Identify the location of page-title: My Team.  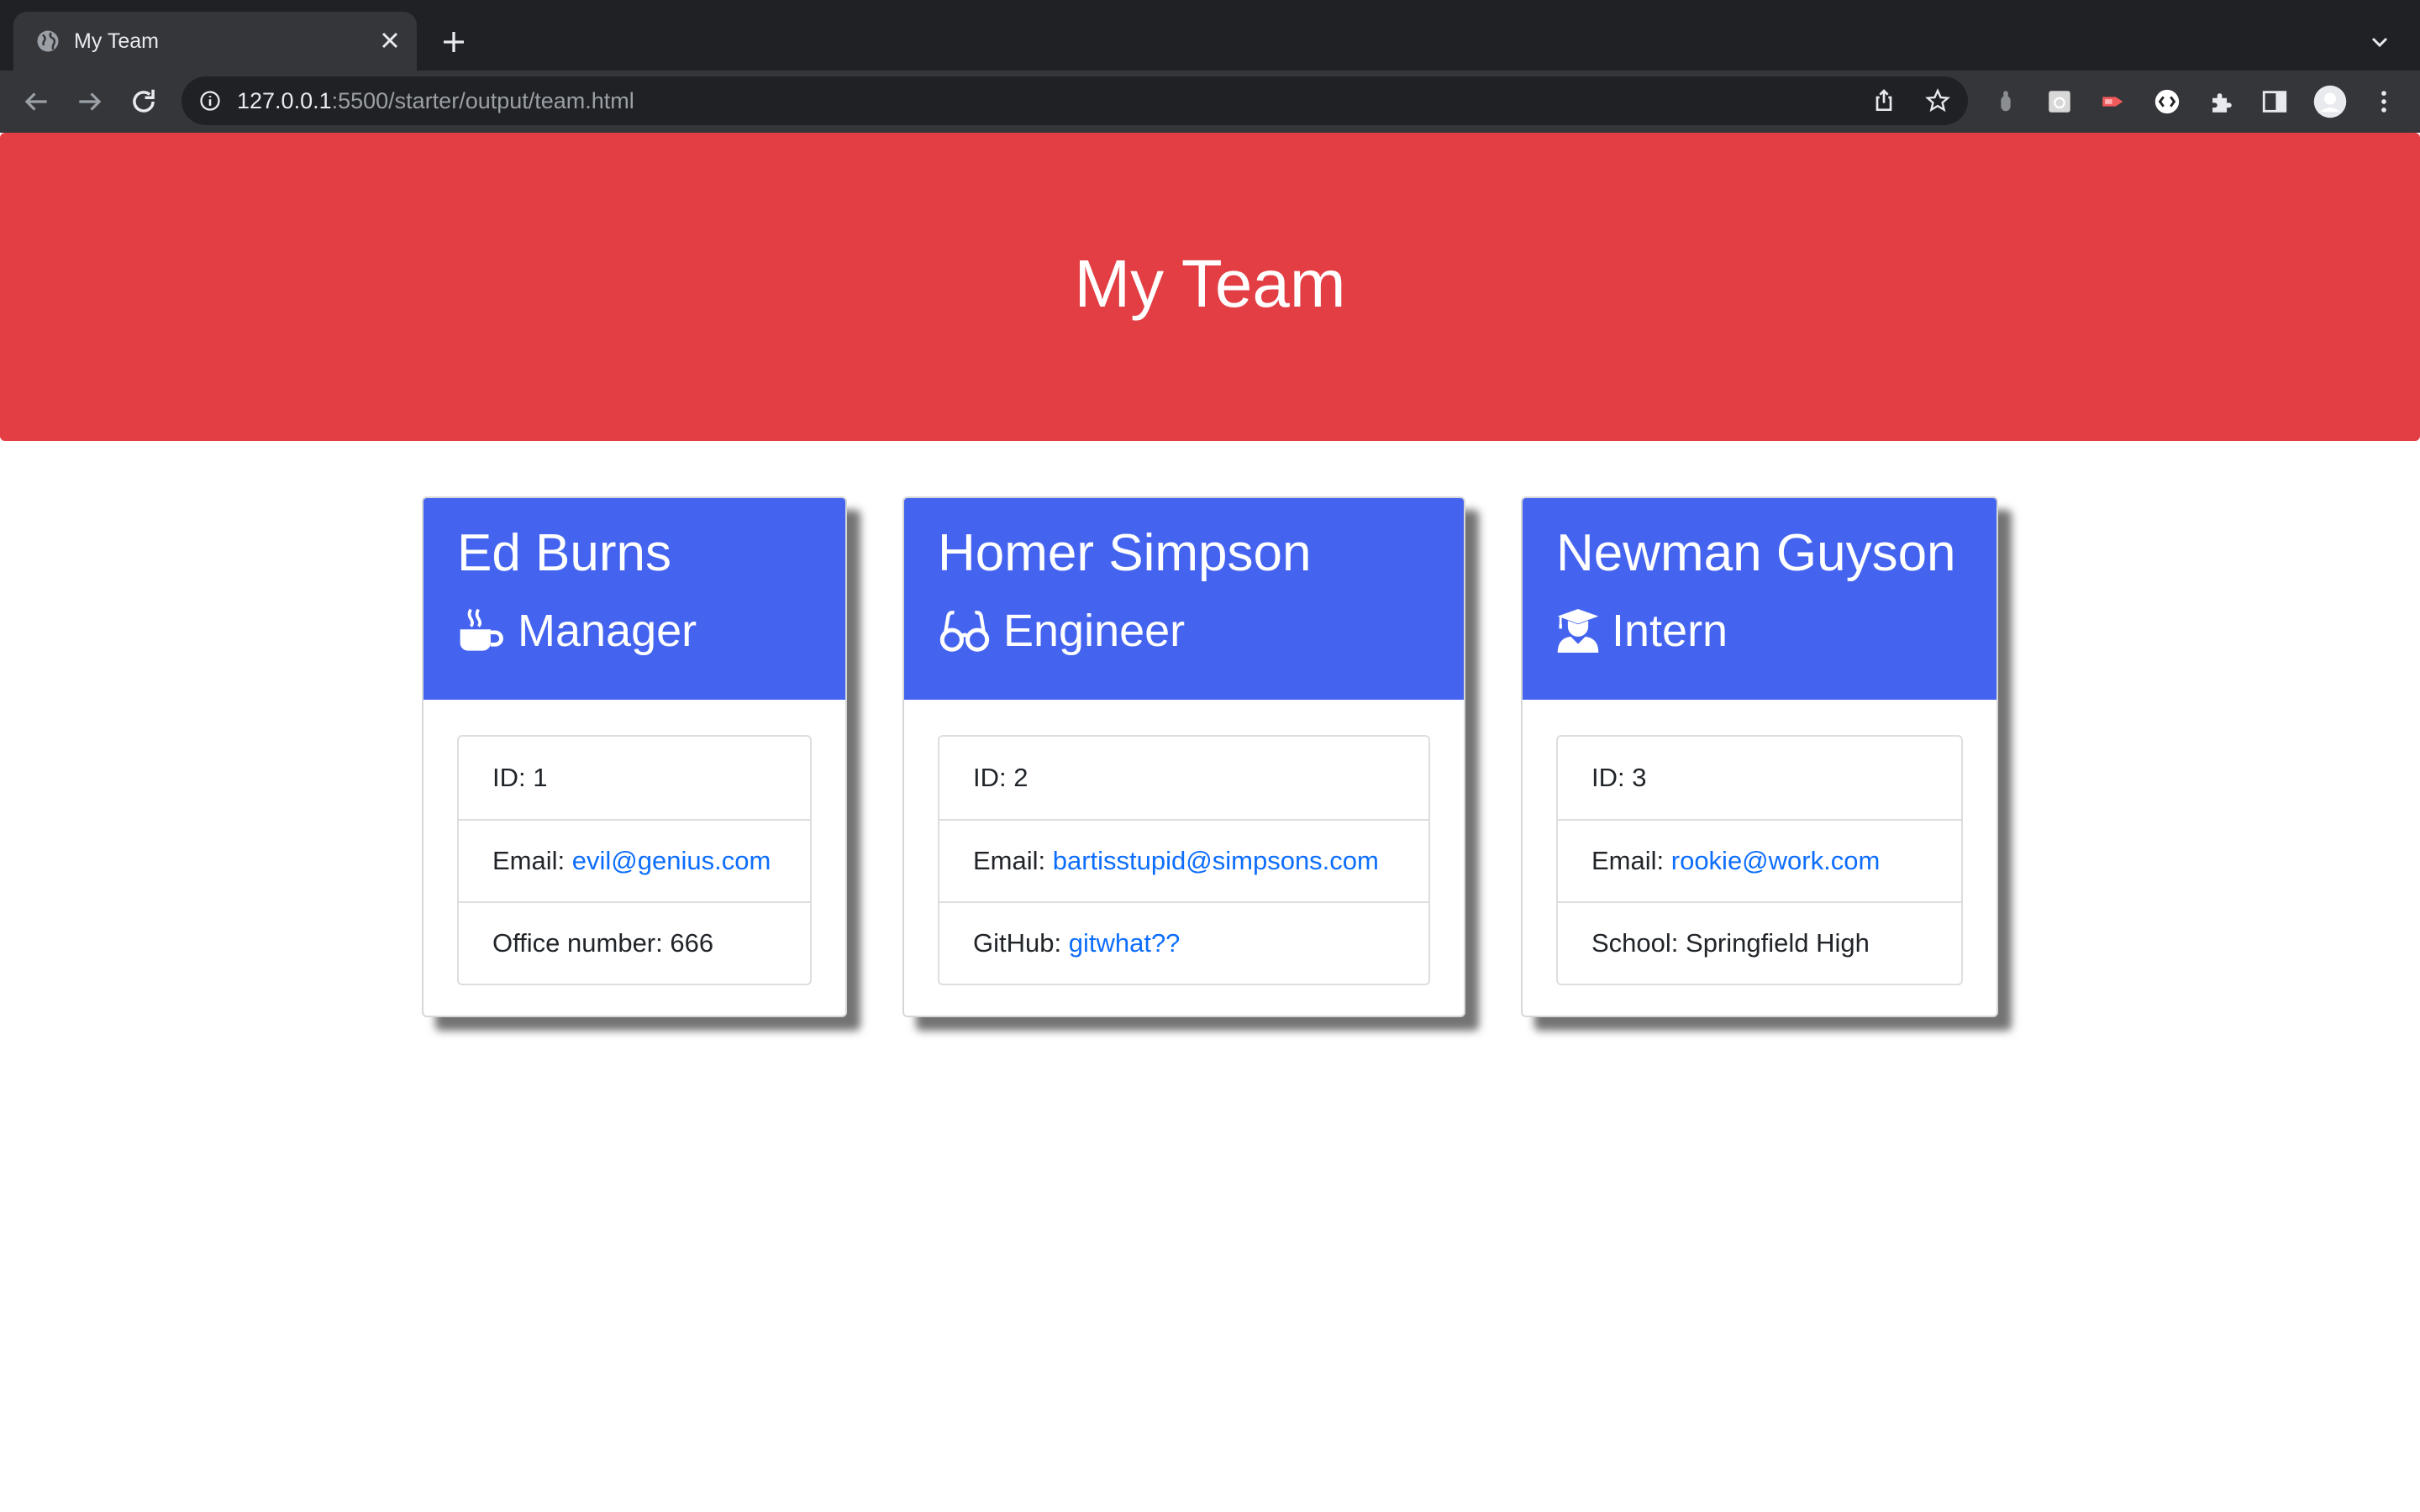
(1210, 283).